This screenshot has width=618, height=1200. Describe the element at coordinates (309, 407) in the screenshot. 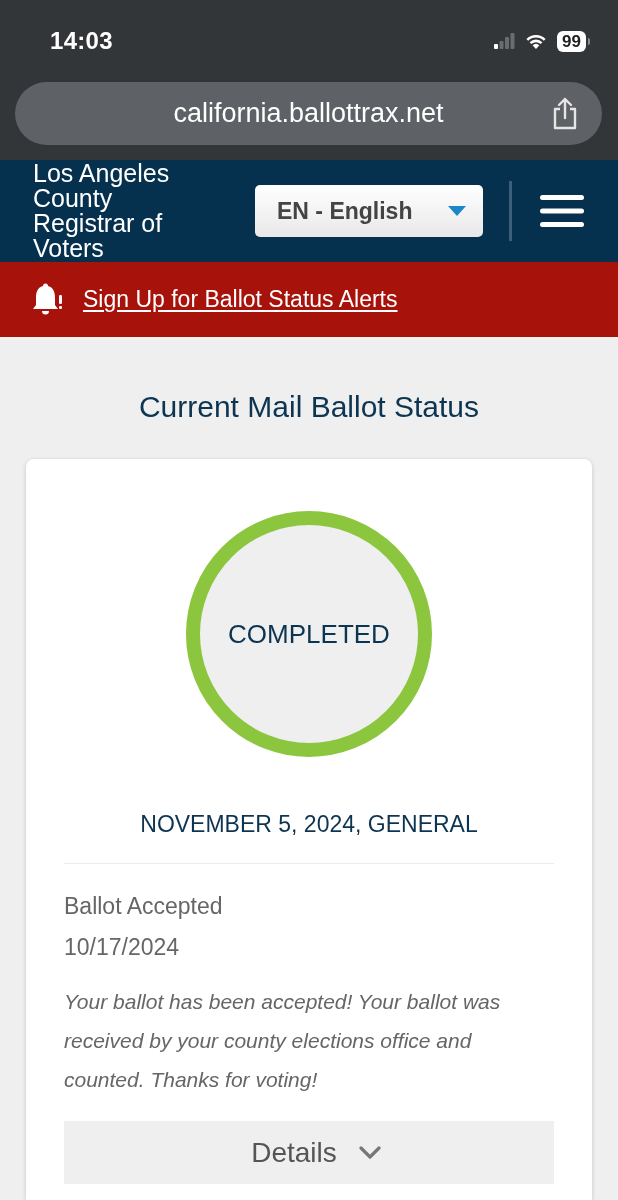

I see `page-title: Current Mail Ballot Status` at that location.